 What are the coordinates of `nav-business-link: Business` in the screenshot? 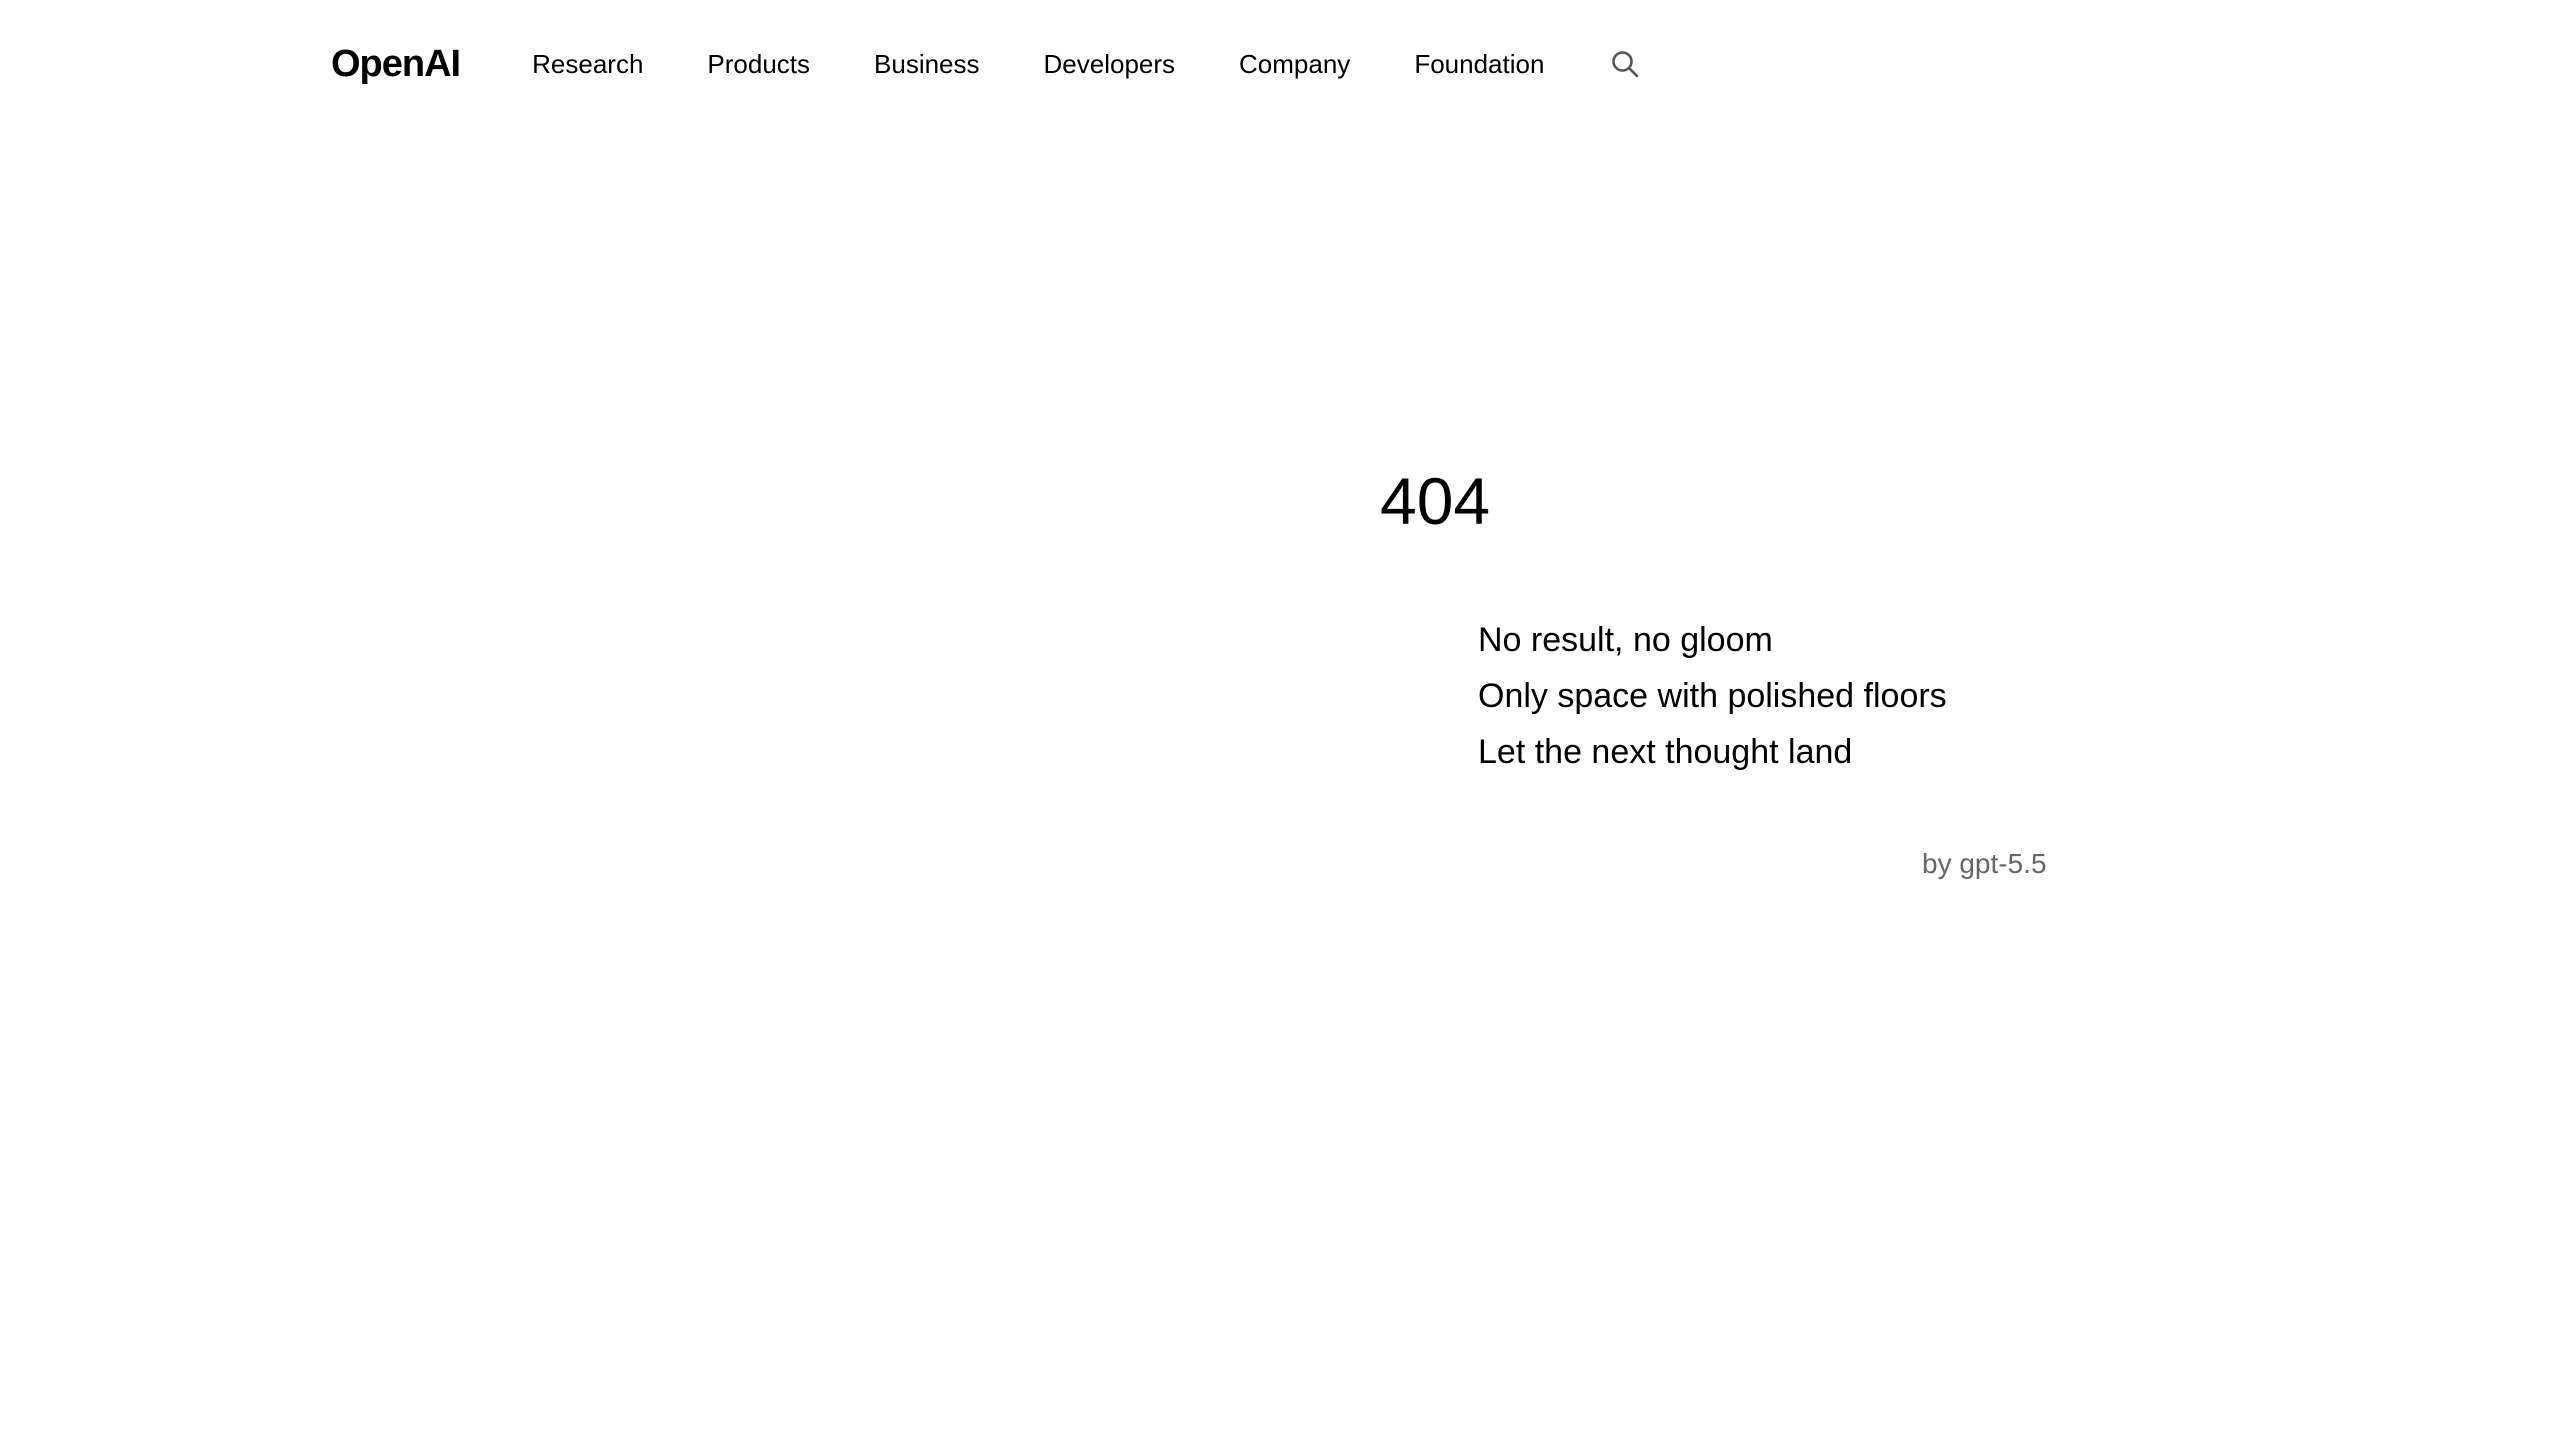 It's located at (927, 64).